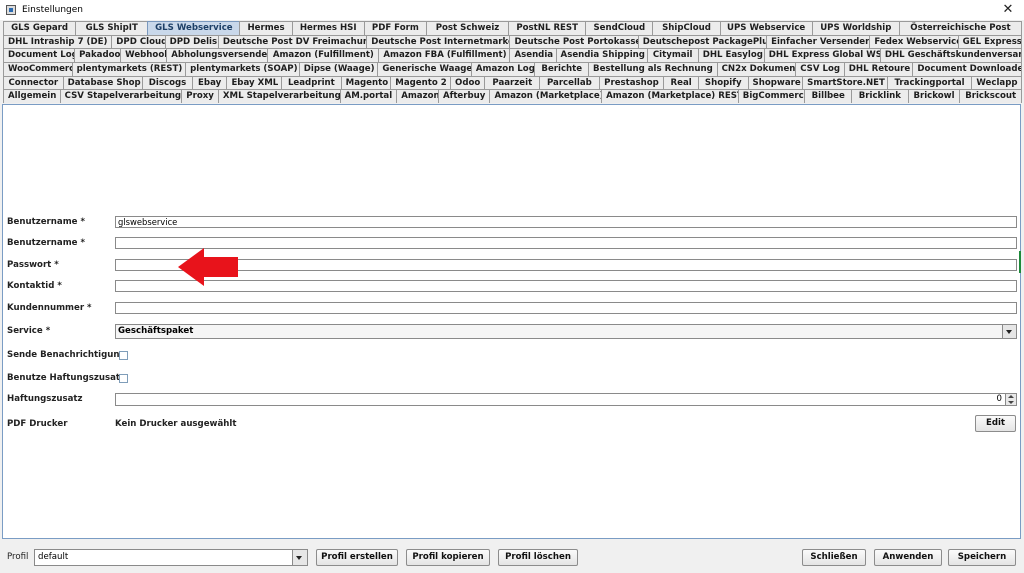 This screenshot has width=1024, height=573. Describe the element at coordinates (566, 265) in the screenshot. I see `password-input` at that location.